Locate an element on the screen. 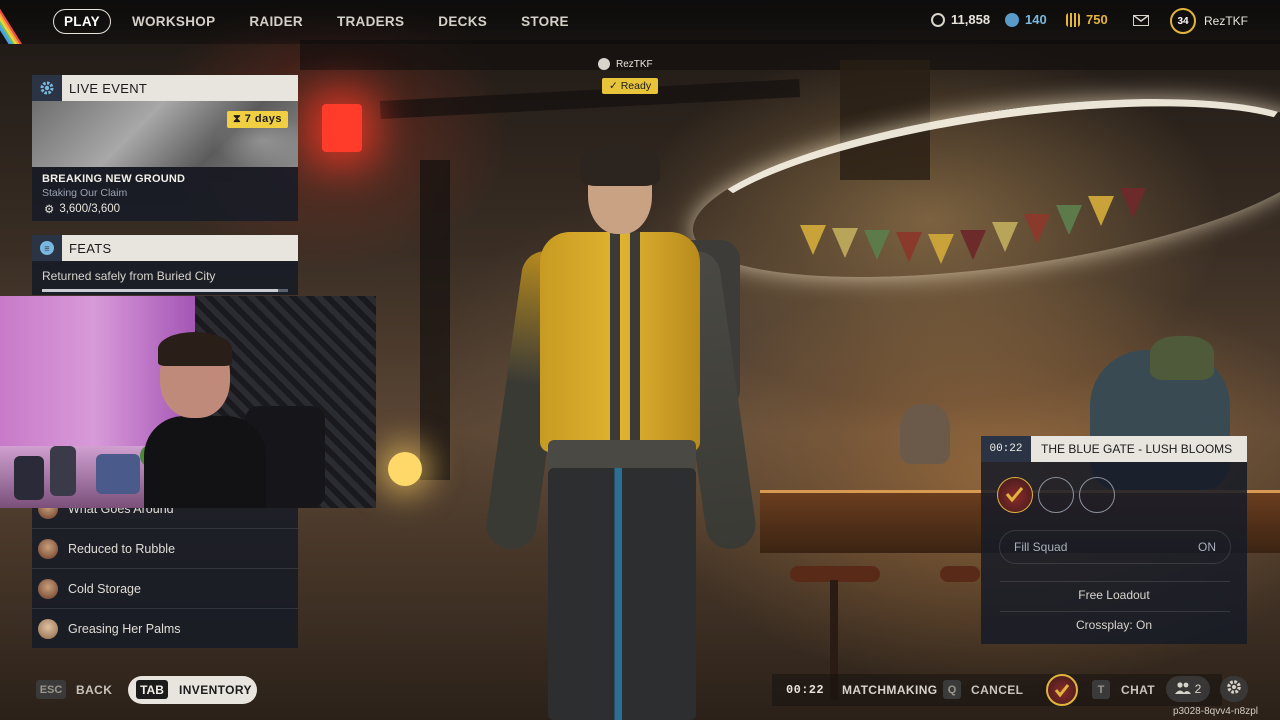 The image size is (1280, 720). quest-item: Greasing Her Palms is located at coordinates (165, 628).